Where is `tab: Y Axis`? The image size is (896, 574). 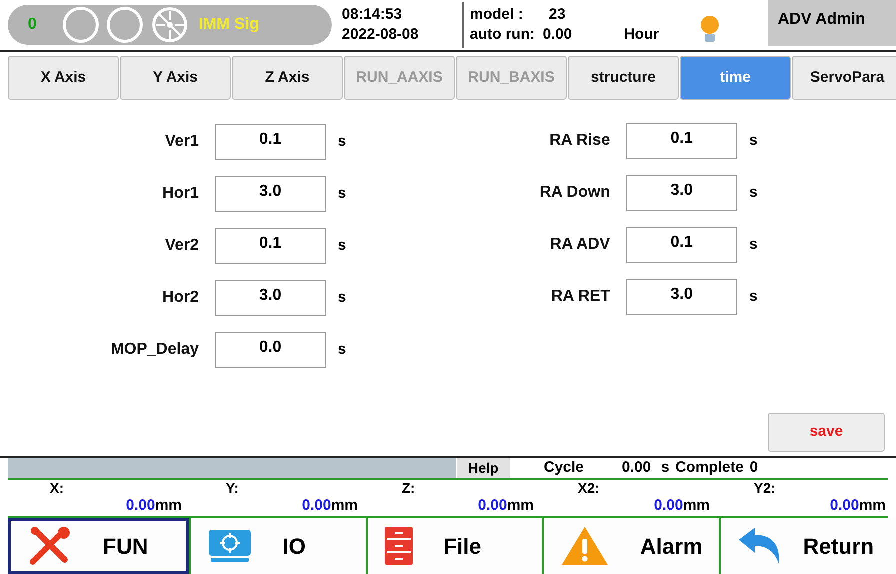
tab: Y Axis is located at coordinates (175, 78).